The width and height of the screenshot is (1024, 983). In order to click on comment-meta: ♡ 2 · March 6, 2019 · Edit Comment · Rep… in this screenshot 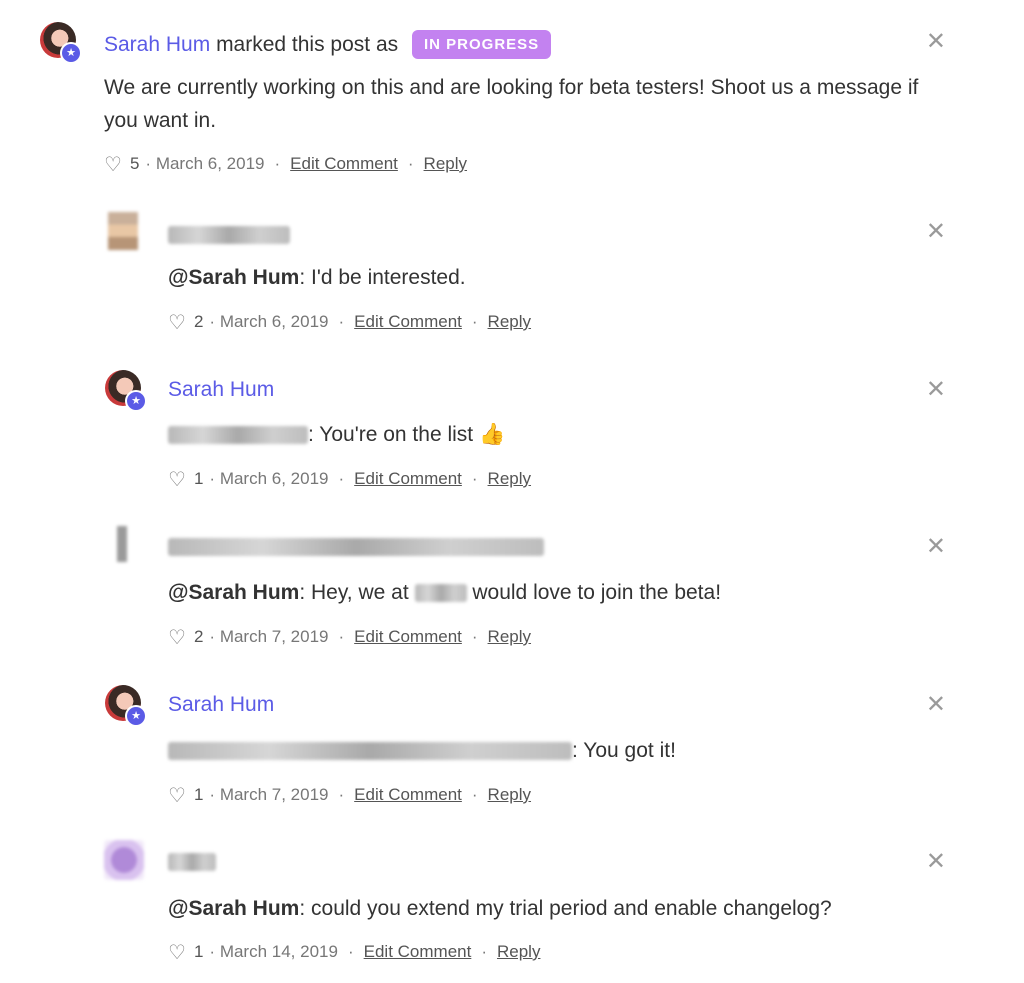, I will do `click(349, 322)`.